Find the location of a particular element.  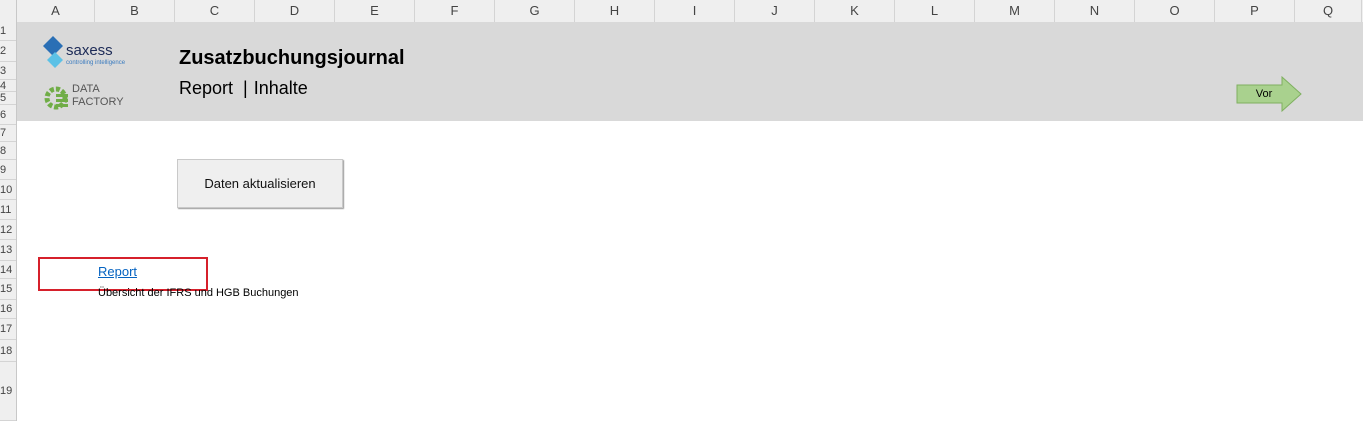

column-header-n: N is located at coordinates (1095, 11).